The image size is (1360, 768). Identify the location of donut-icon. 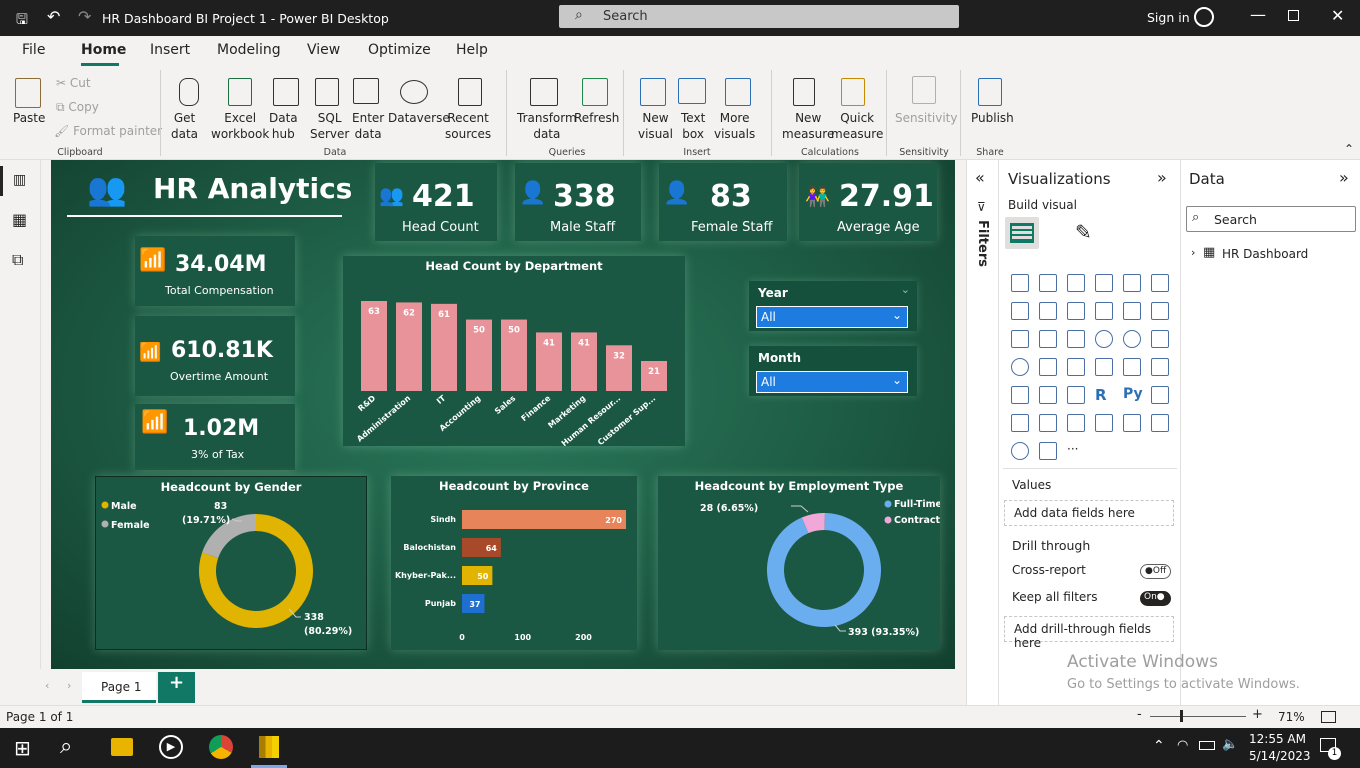
(1132, 339).